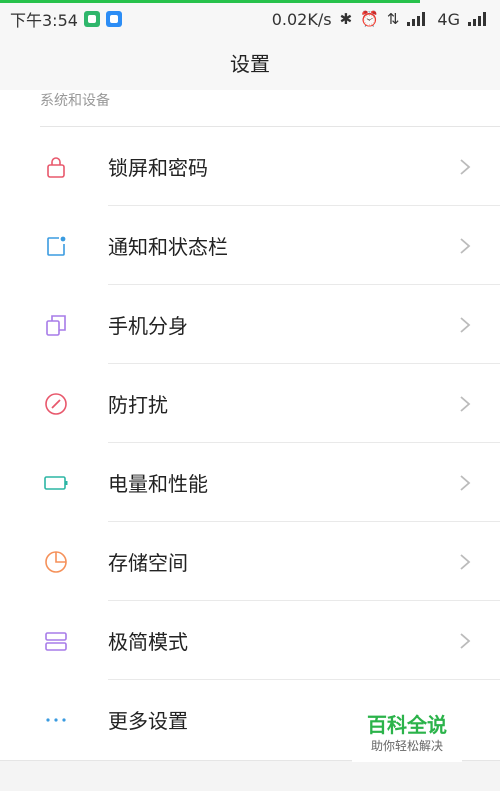 Image resolution: width=500 pixels, height=791 pixels. What do you see at coordinates (56, 482) in the screenshot?
I see `battery-icon` at bounding box center [56, 482].